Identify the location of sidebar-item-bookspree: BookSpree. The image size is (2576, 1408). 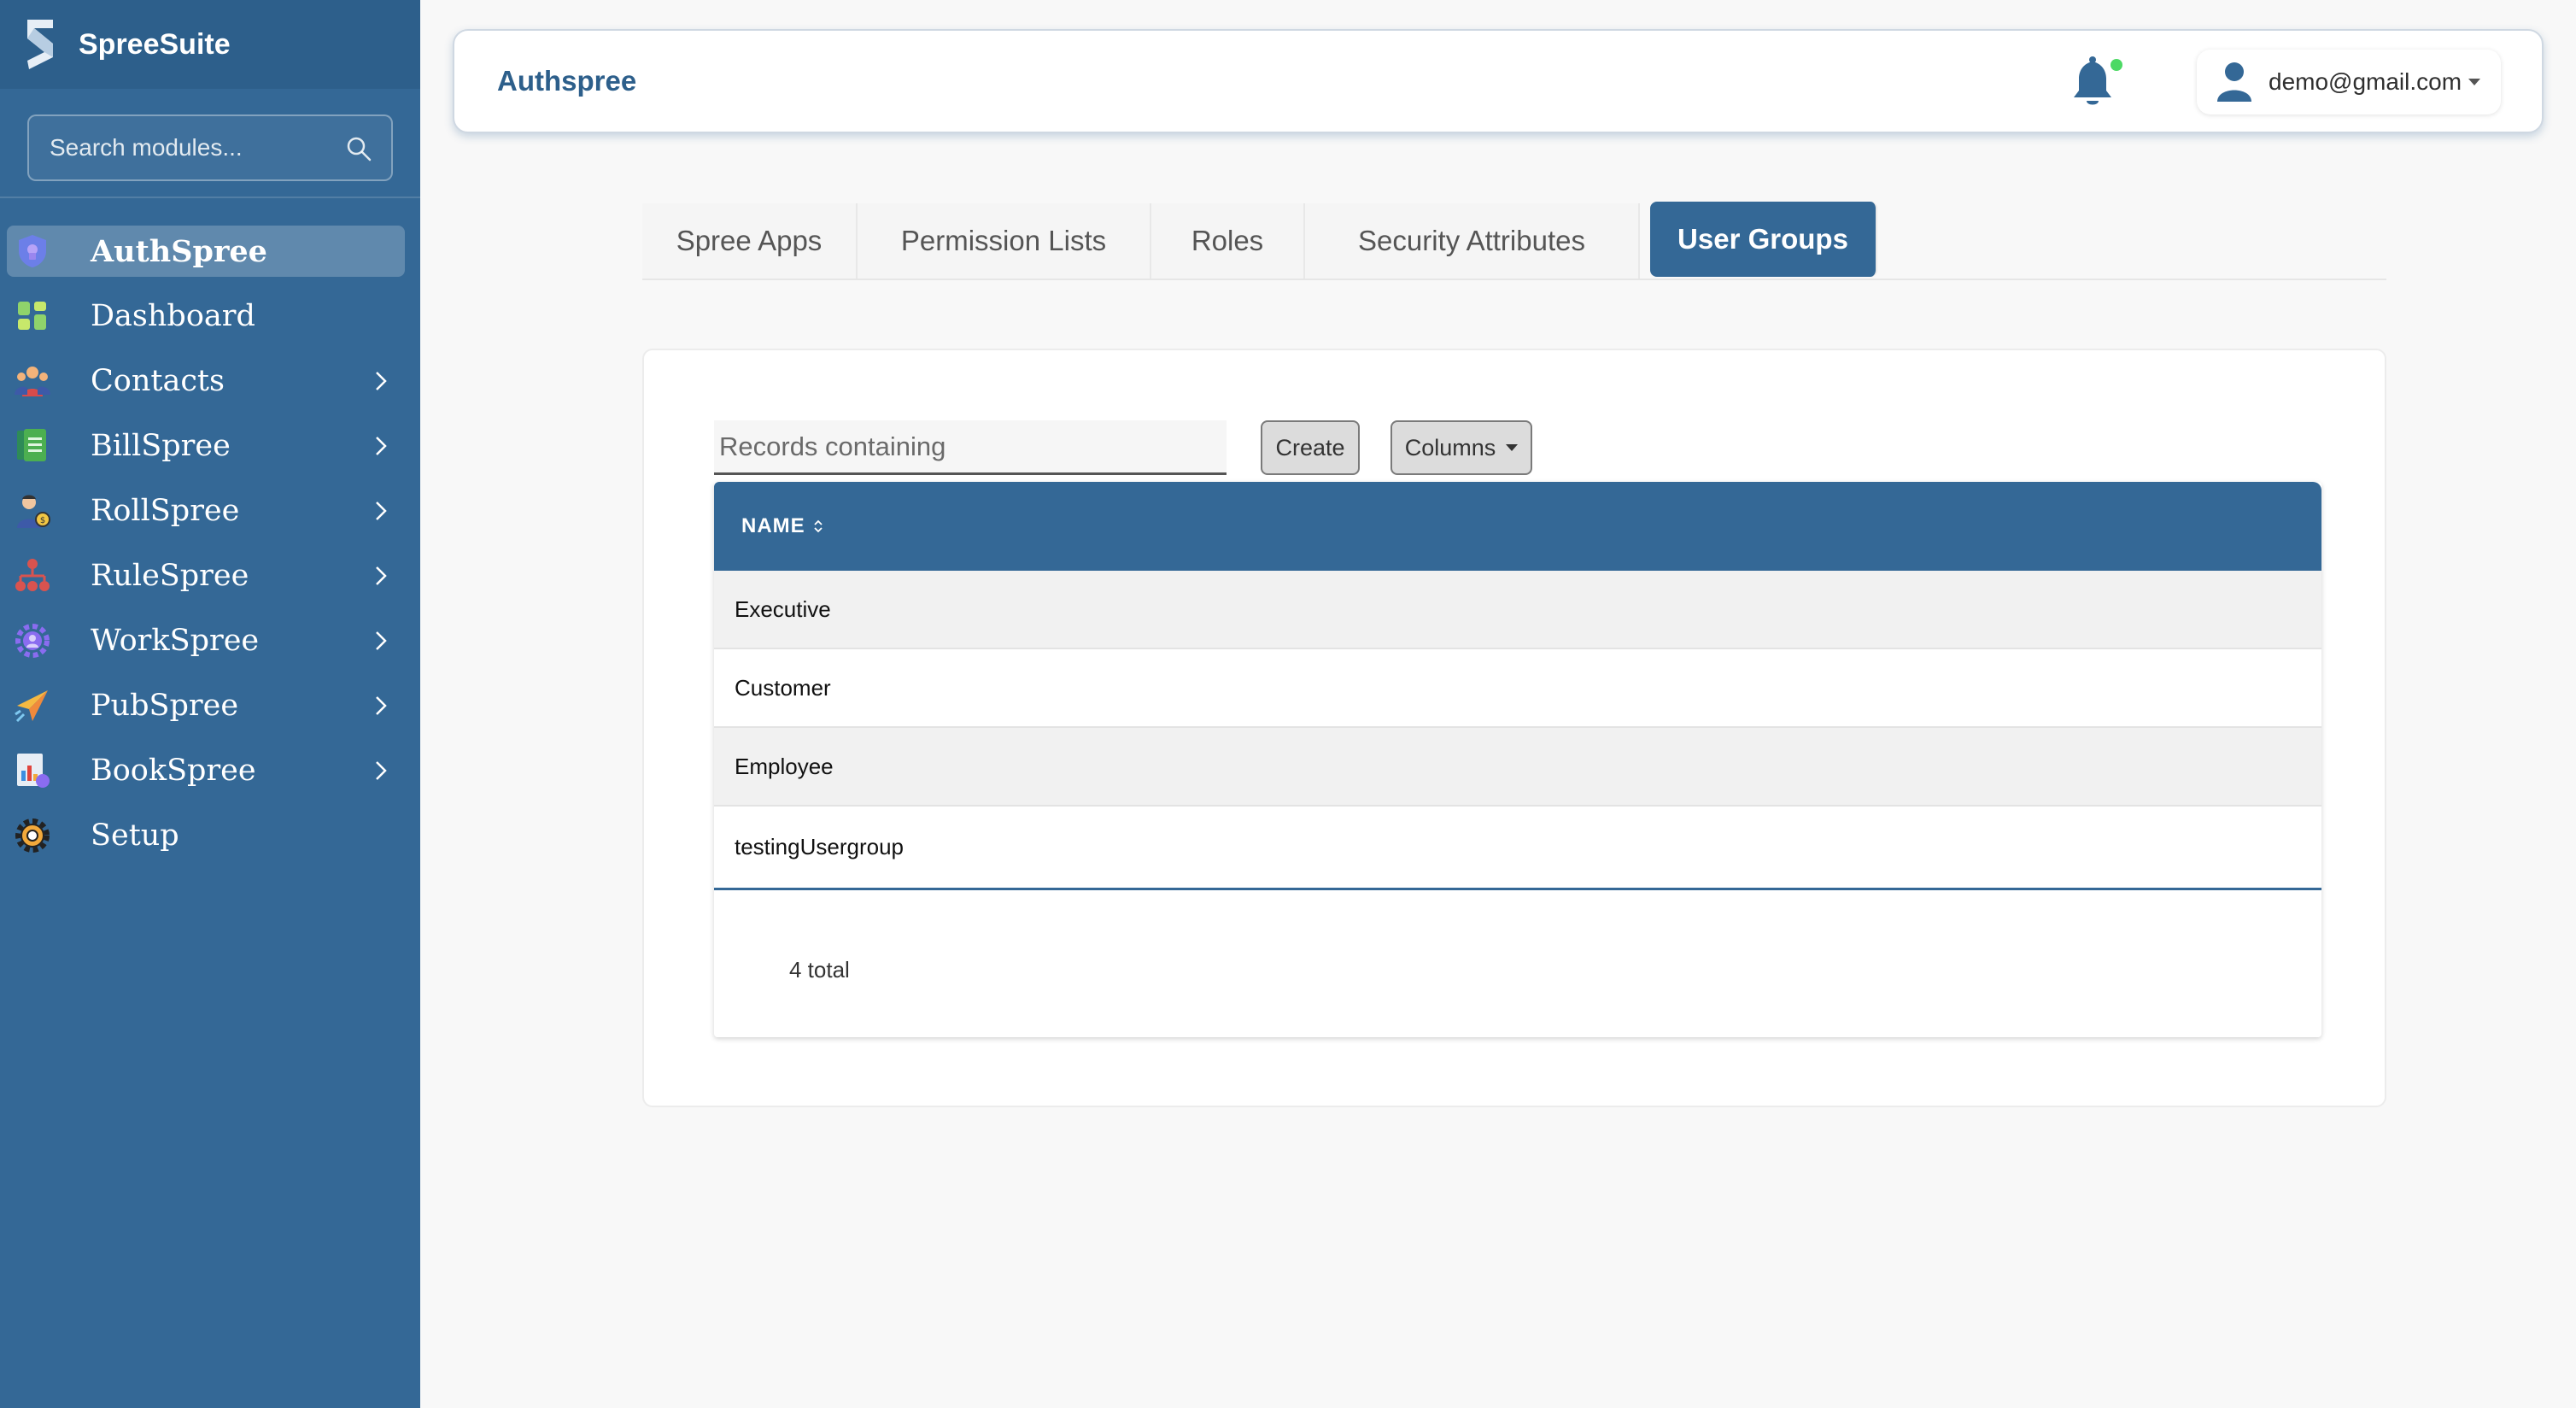
(206, 770).